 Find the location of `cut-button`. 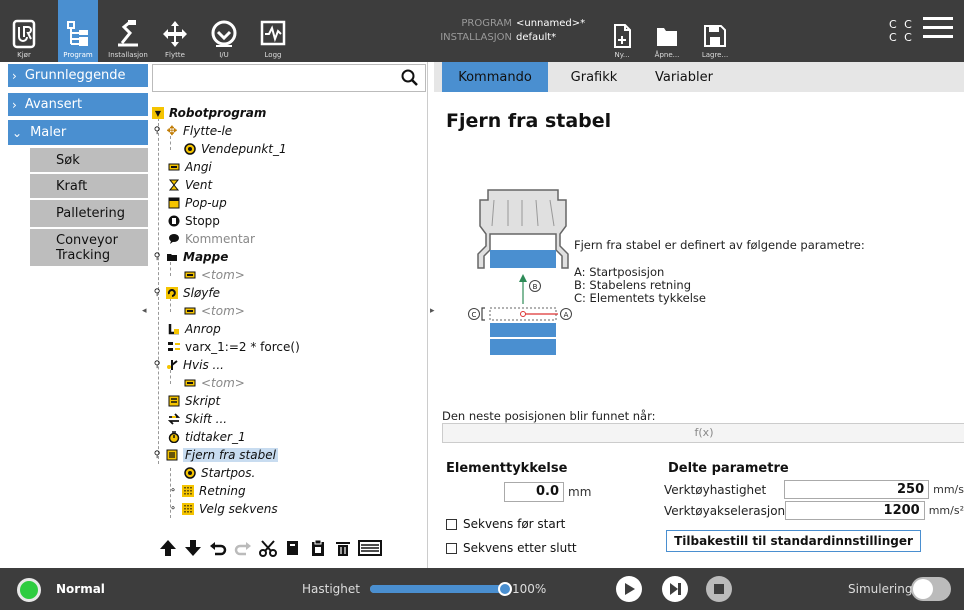

cut-button is located at coordinates (268, 548).